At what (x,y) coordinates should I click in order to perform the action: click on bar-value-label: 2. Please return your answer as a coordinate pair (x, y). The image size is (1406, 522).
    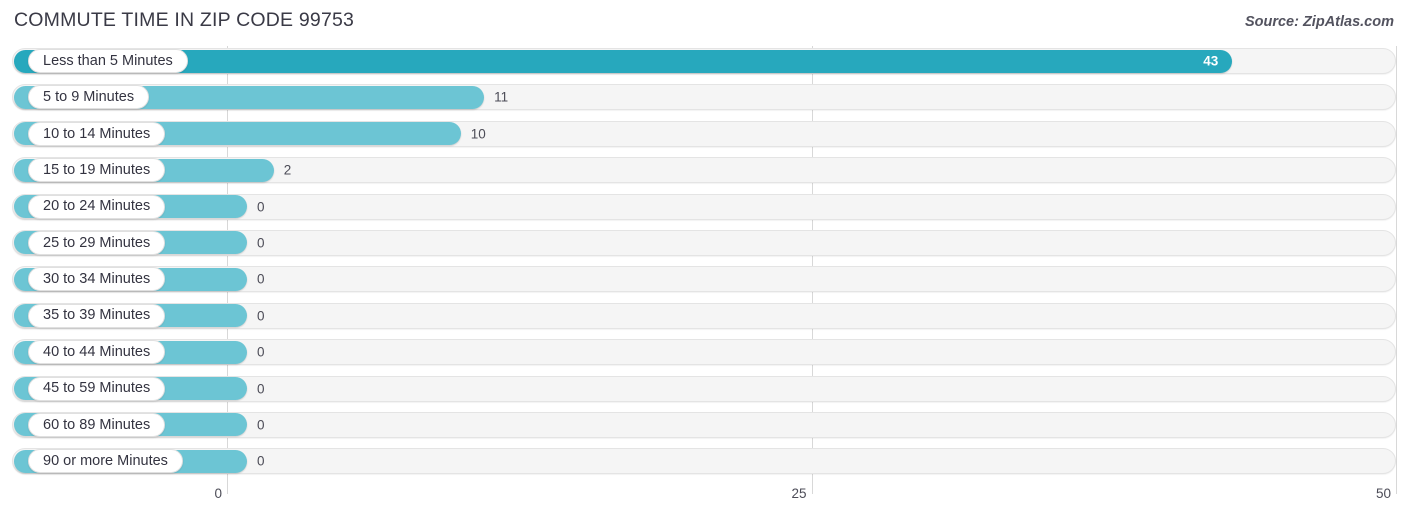
    Looking at the image, I should click on (287, 170).